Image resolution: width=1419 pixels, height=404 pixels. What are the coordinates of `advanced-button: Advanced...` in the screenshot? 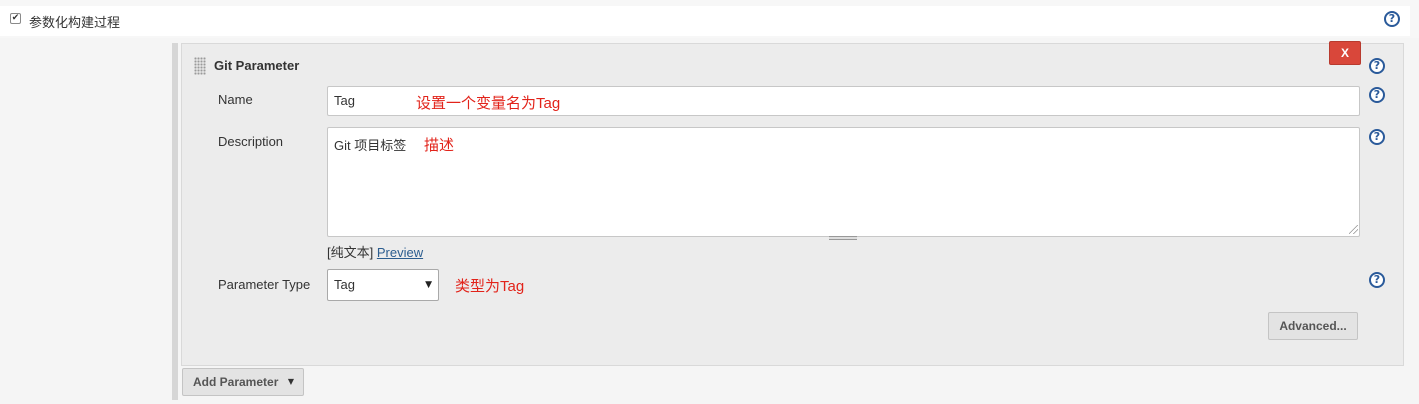 It's located at (1313, 326).